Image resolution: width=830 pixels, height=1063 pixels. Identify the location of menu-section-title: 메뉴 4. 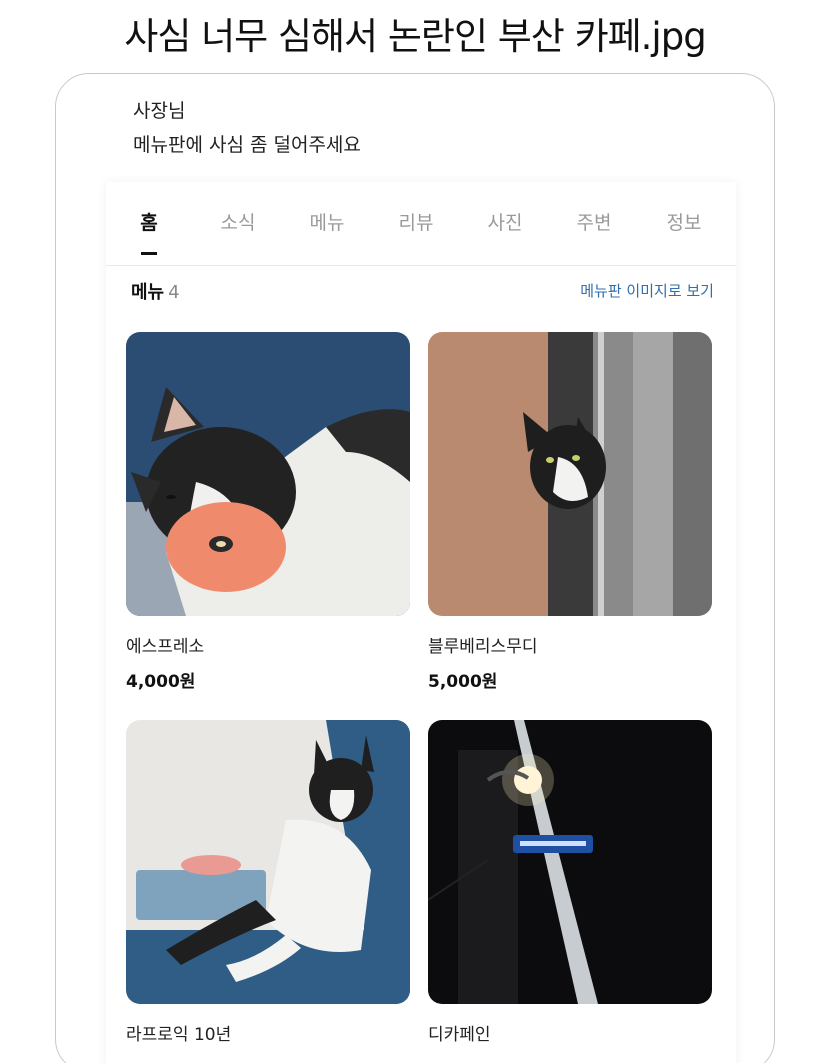
(155, 291).